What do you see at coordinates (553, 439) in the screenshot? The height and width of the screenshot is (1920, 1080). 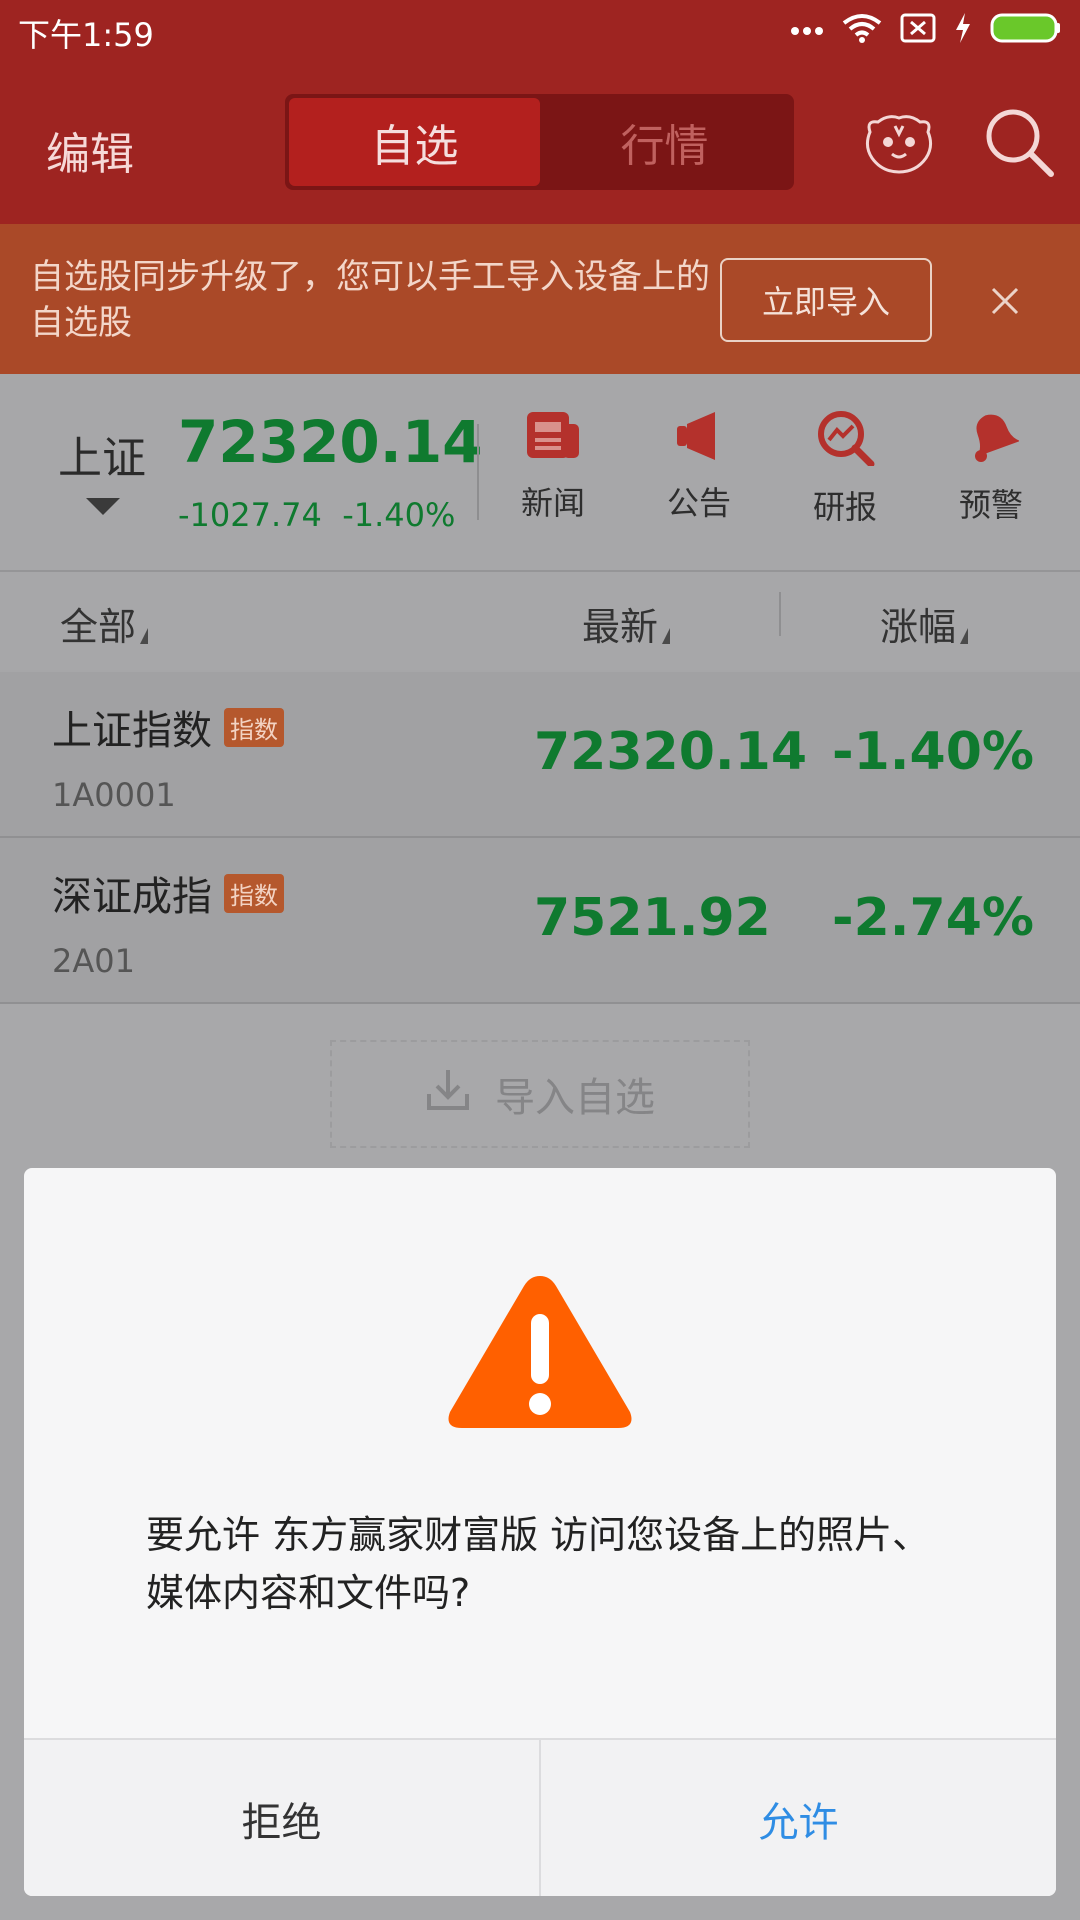 I see `news-icon` at bounding box center [553, 439].